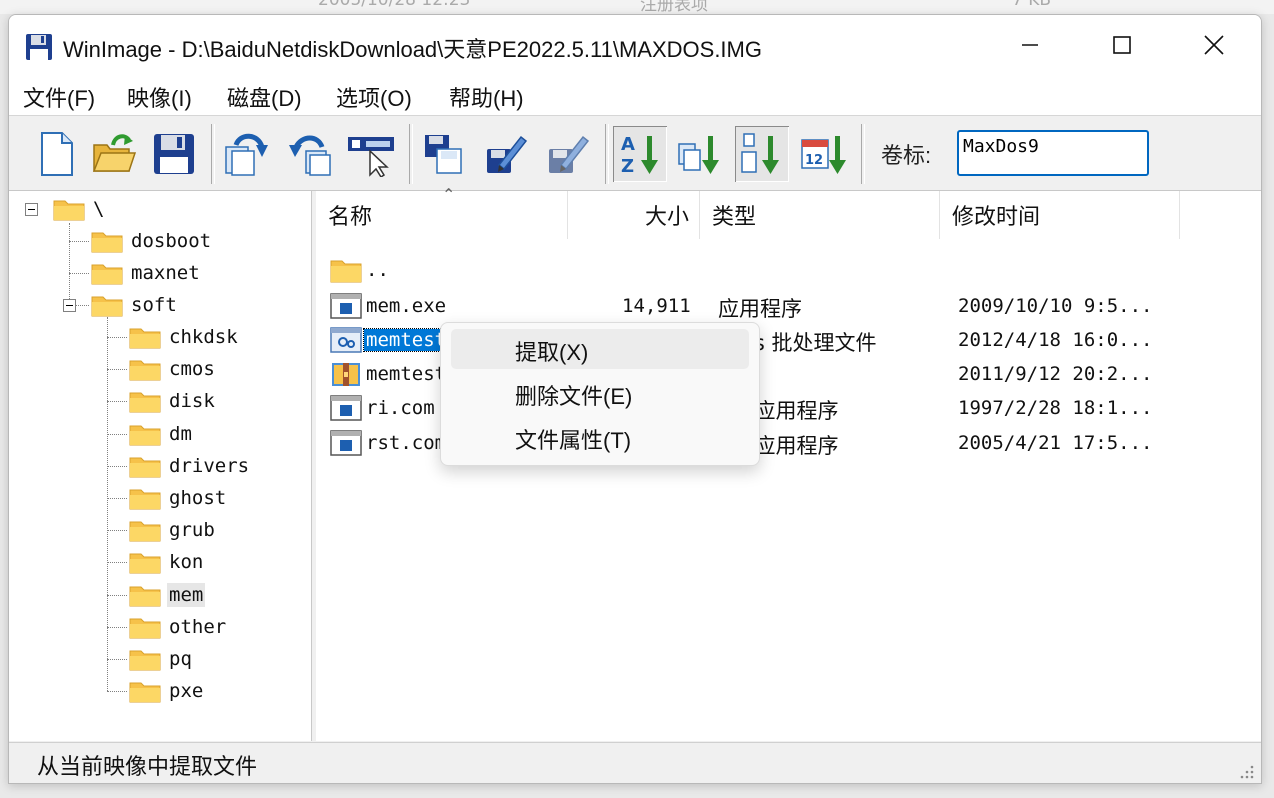 This screenshot has height=798, width=1274. Describe the element at coordinates (1032, 5) in the screenshot. I see `bg-size: 7 KB` at that location.